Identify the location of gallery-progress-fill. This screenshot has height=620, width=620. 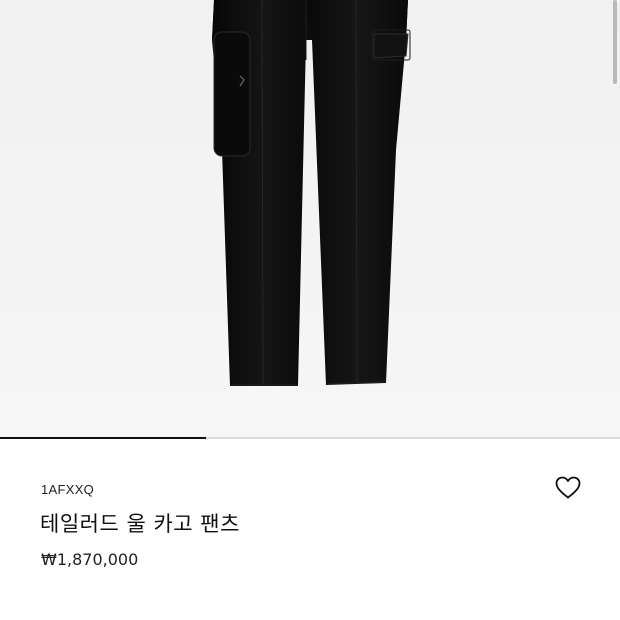
(103, 438).